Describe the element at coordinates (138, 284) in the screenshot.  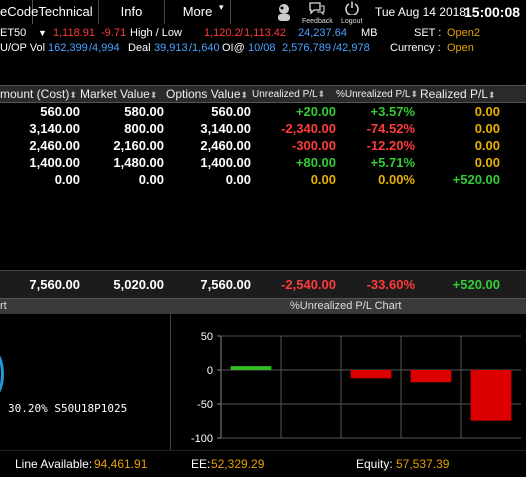
I see `total-market: 5,020.00` at that location.